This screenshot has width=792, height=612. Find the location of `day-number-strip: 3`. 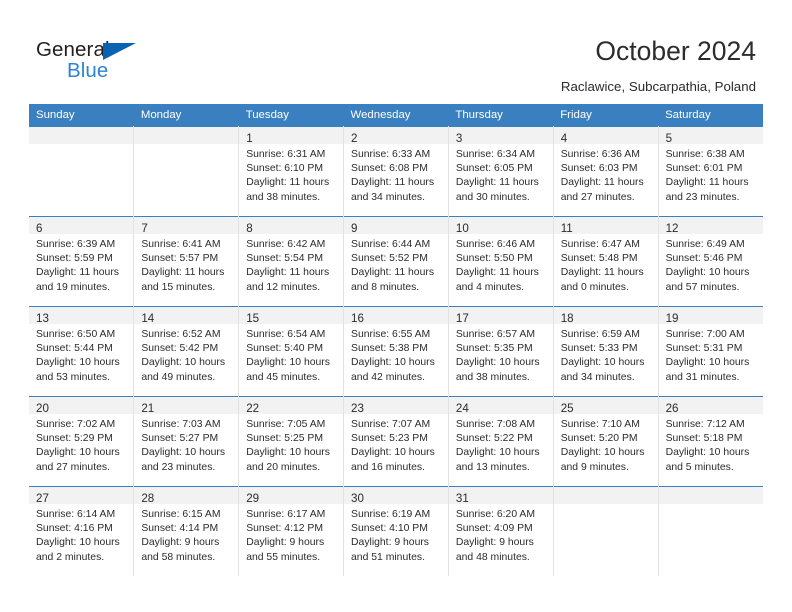

day-number-strip: 3 is located at coordinates (500, 136).